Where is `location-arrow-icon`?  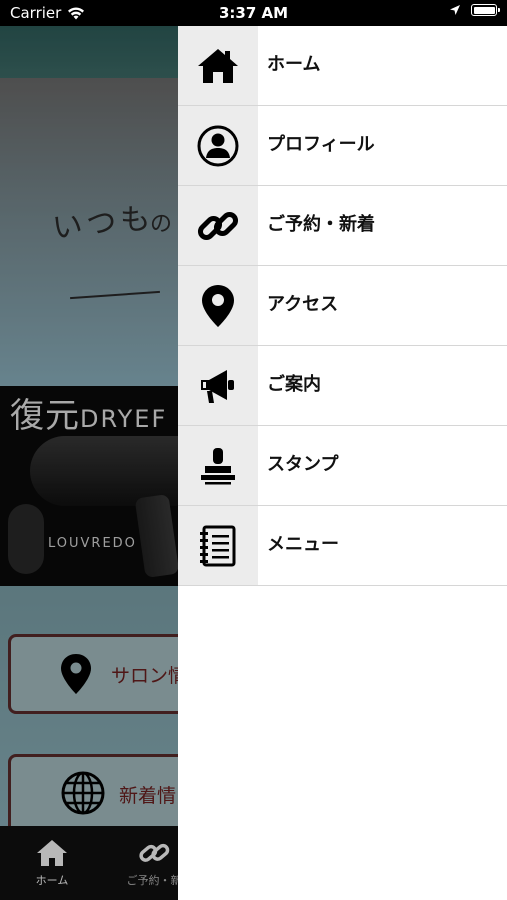 location-arrow-icon is located at coordinates (455, 10).